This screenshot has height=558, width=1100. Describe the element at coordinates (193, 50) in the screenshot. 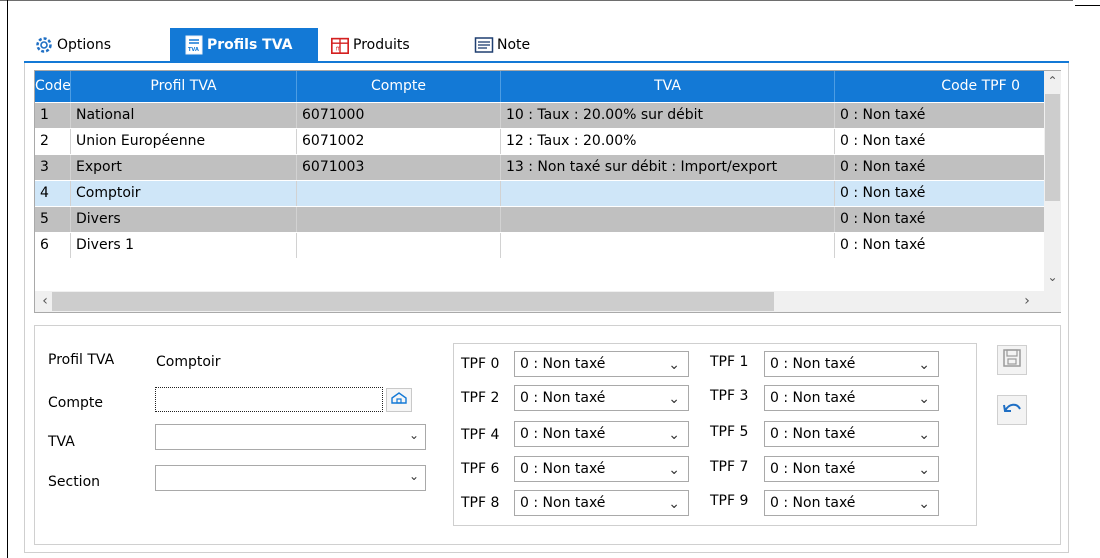

I see `svg-text: TVA` at that location.